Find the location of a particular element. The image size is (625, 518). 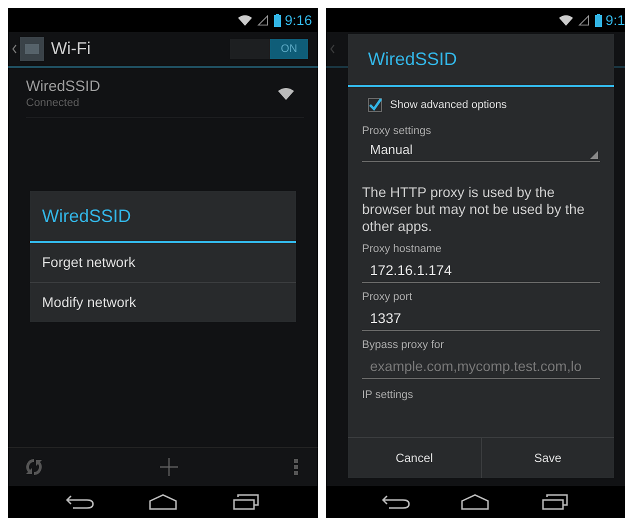

dialog-button: Save is located at coordinates (547, 458).